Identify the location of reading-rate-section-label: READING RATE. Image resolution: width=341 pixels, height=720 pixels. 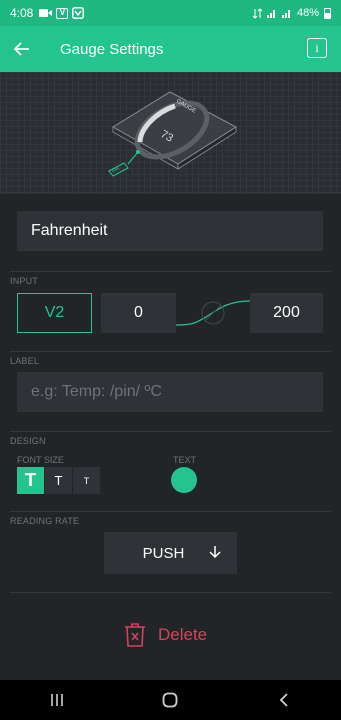
(45, 521).